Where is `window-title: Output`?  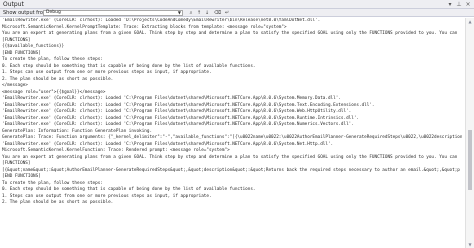
window-title: Output is located at coordinates (13, 4).